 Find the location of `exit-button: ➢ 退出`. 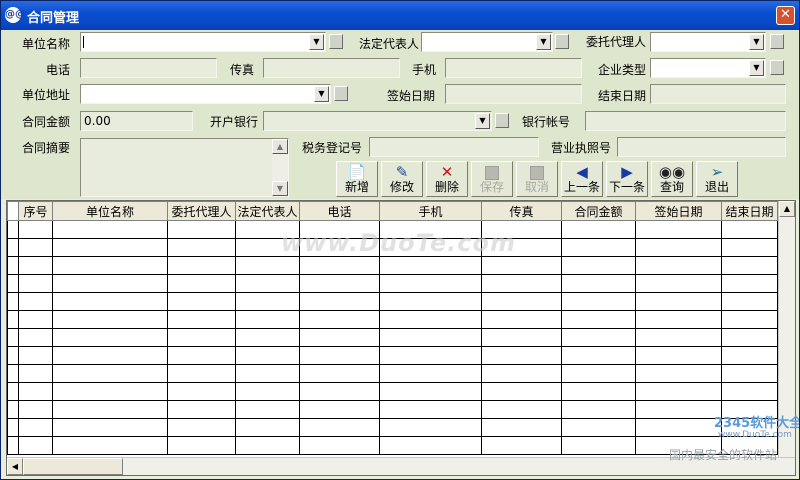

exit-button: ➢ 退出 is located at coordinates (717, 179).